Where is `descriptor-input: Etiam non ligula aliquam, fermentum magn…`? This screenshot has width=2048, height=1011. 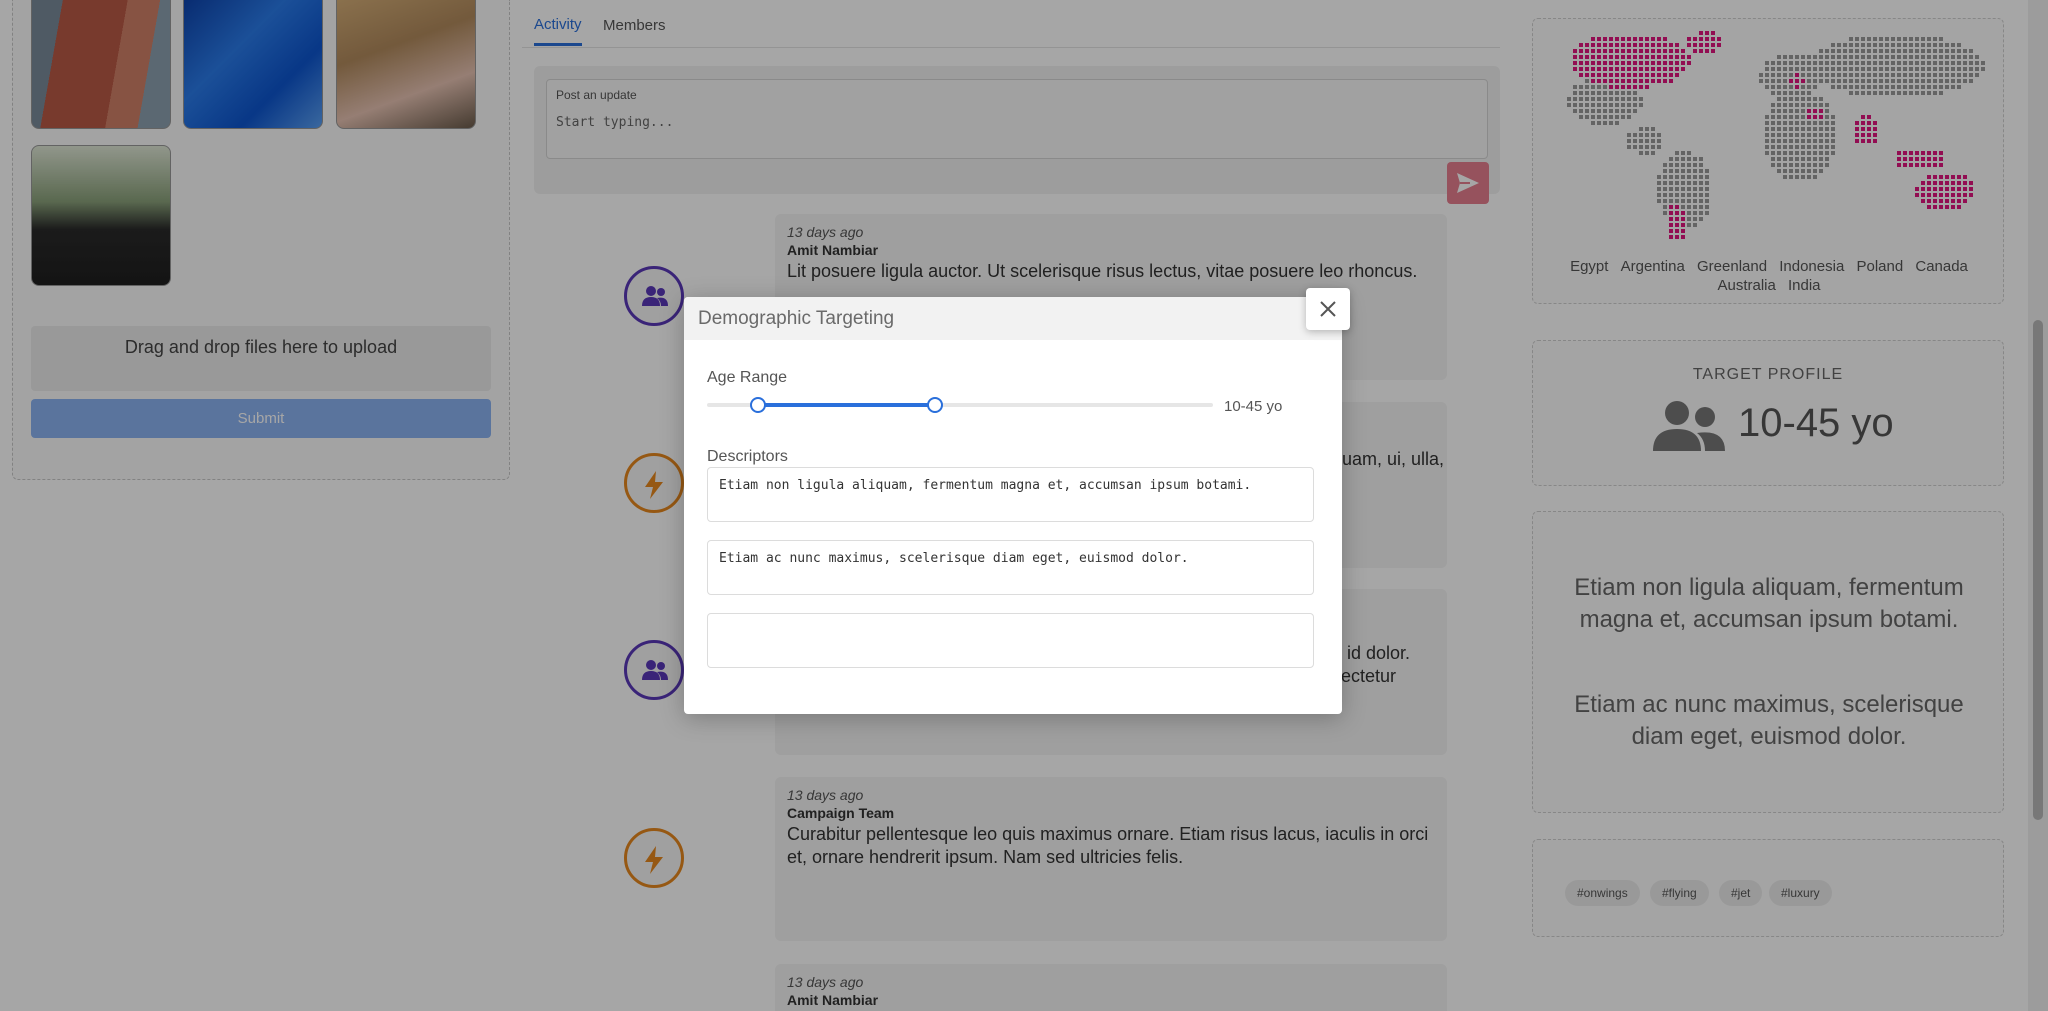
descriptor-input: Etiam non ligula aliquam, fermentum magn… is located at coordinates (1010, 494).